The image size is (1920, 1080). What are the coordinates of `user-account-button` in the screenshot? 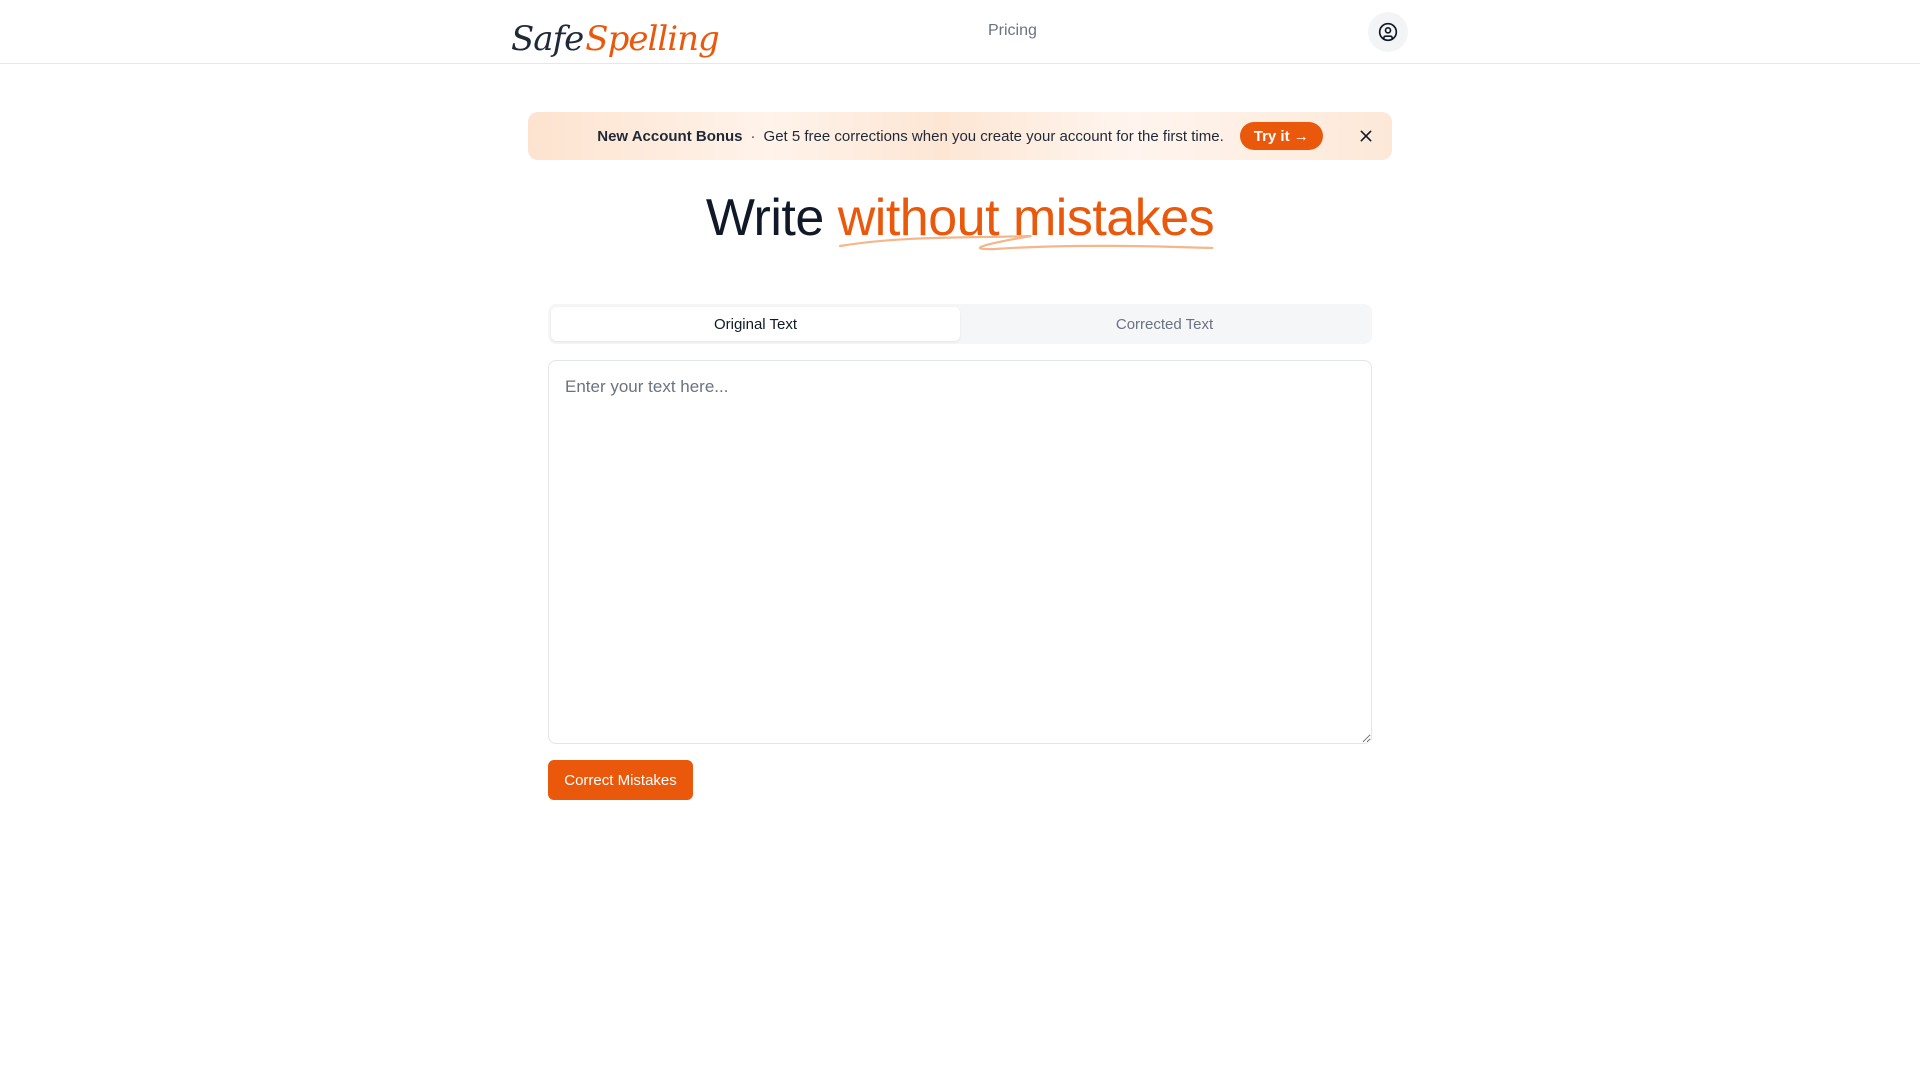 It's located at (1388, 32).